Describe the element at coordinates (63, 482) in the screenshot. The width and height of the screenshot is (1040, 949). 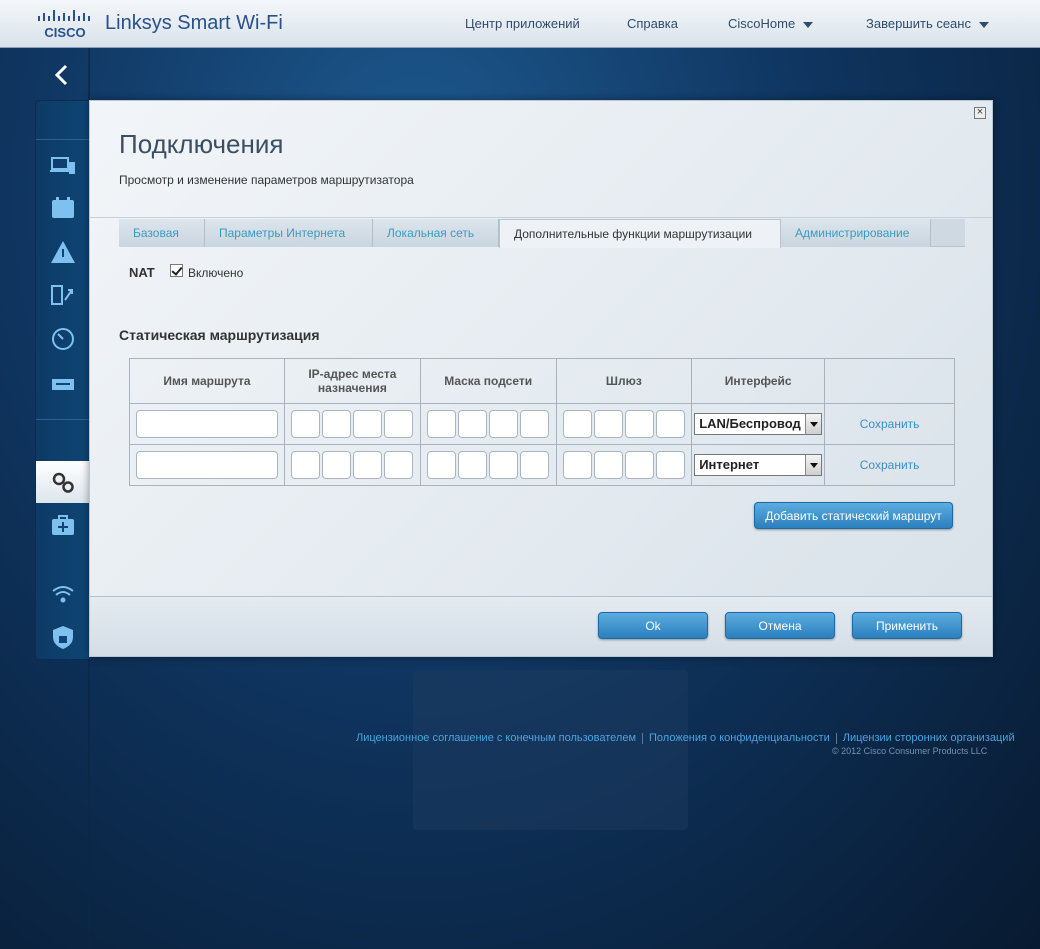
I see `gear-icon` at that location.